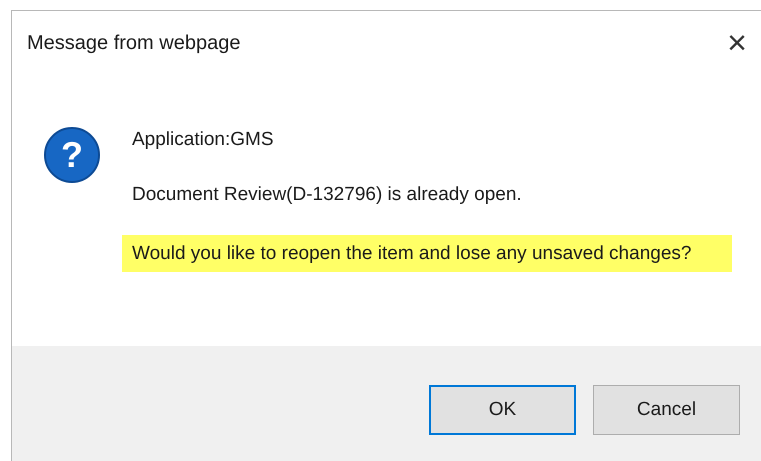  I want to click on message-text: Would you like to reopen the item and lose any unsaved changes?, so click(427, 253).